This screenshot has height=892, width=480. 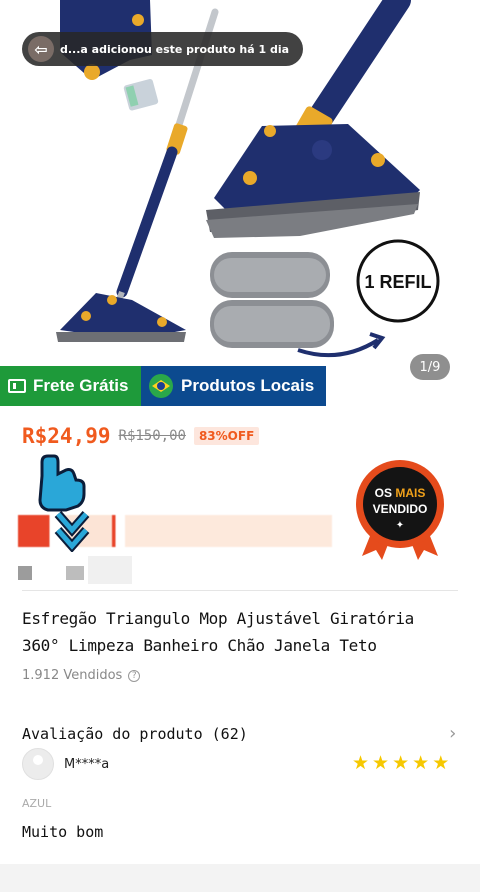 I want to click on divider, so click(x=240, y=590).